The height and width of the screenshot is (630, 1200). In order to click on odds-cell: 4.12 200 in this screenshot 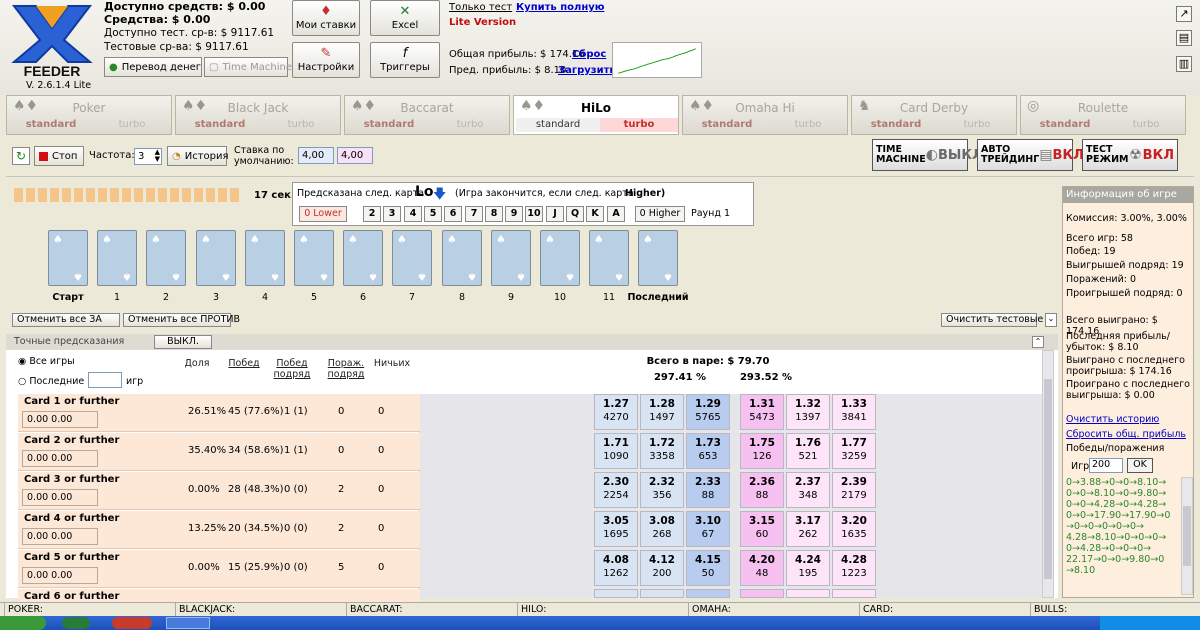, I will do `click(662, 568)`.